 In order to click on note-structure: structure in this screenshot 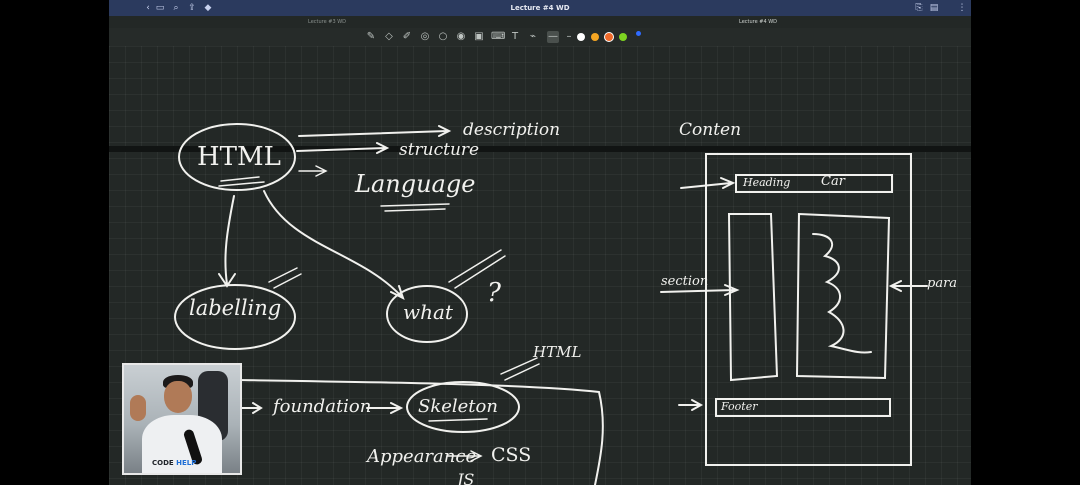, I will do `click(439, 150)`.